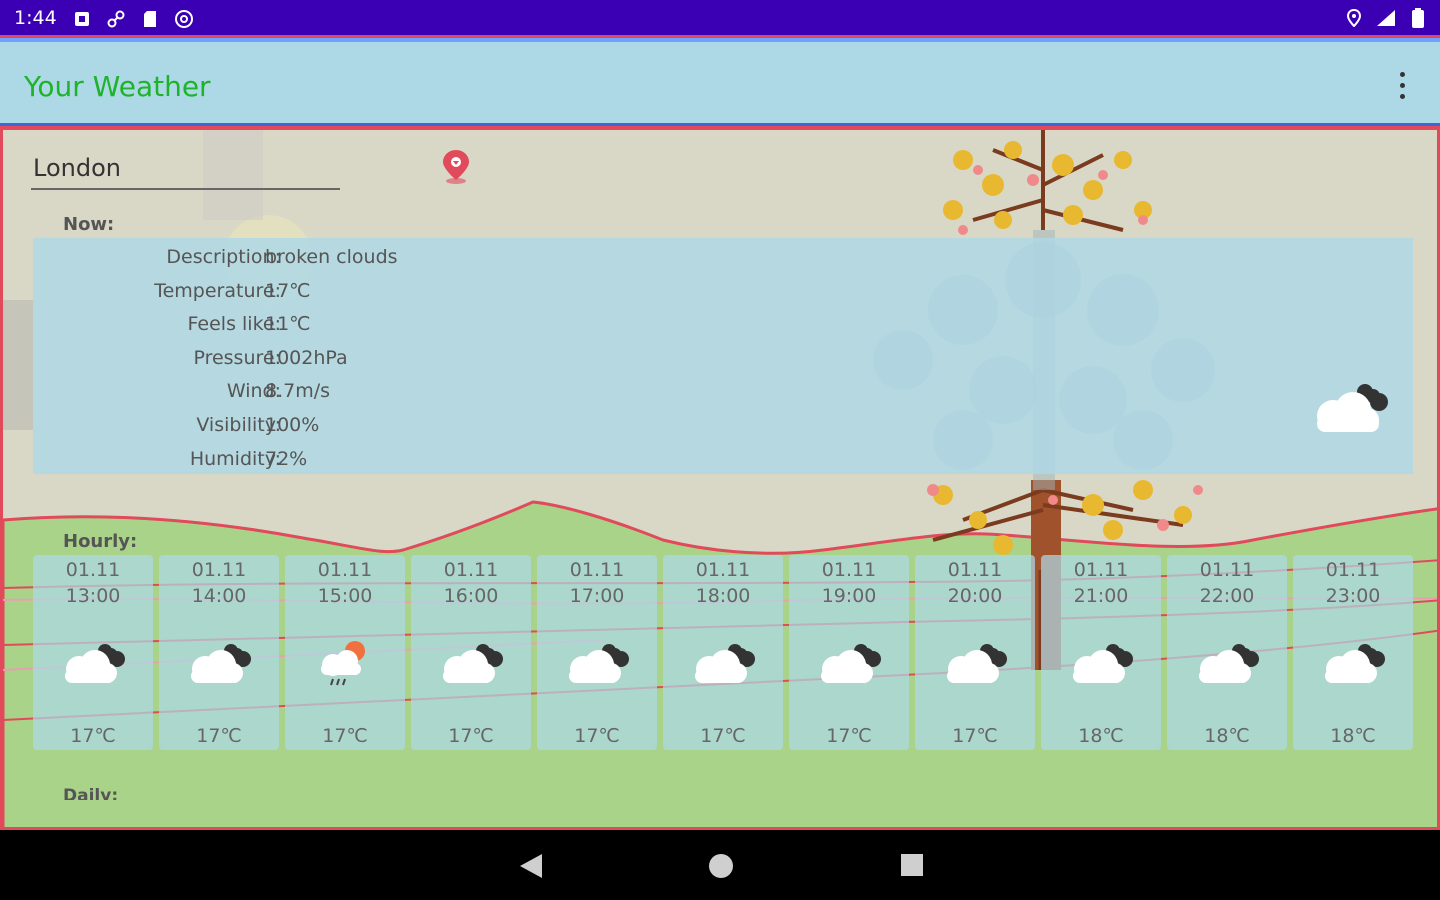 The width and height of the screenshot is (1440, 900). Describe the element at coordinates (1353, 596) in the screenshot. I see `hourly-time: 23:00` at that location.